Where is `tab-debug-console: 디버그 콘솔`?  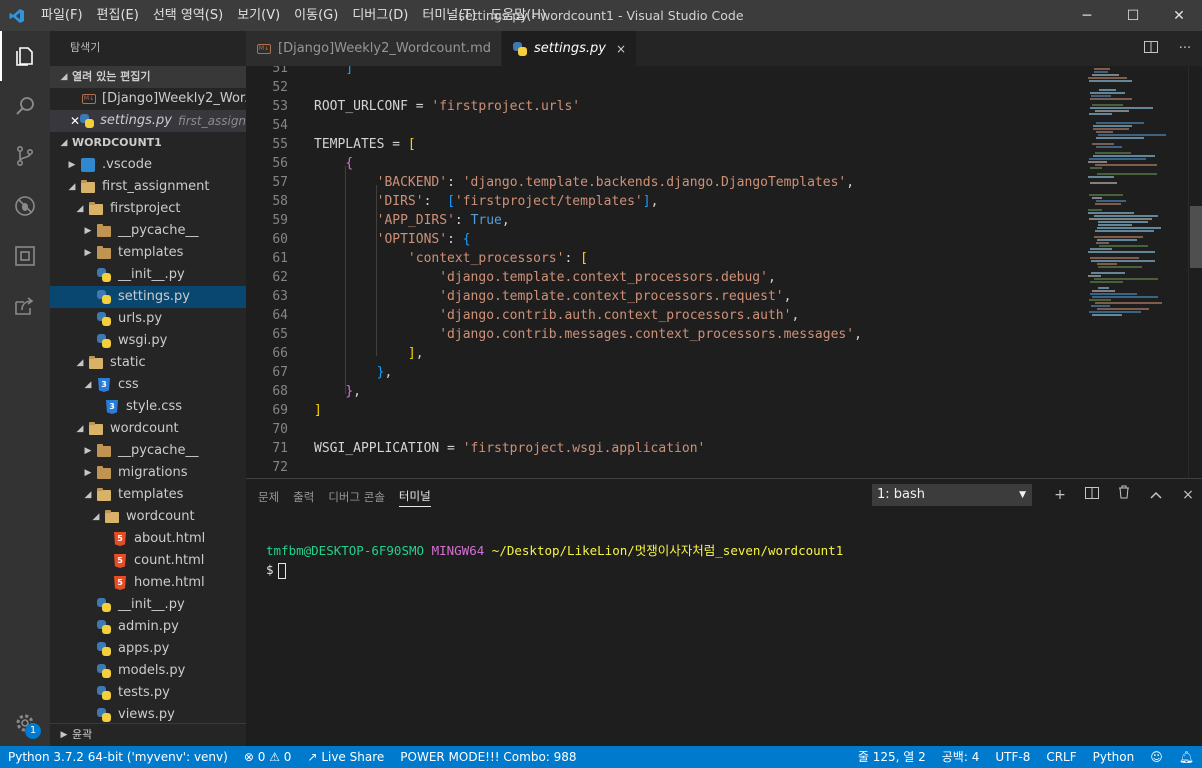 tab-debug-console: 디버그 콘솔 is located at coordinates (356, 497).